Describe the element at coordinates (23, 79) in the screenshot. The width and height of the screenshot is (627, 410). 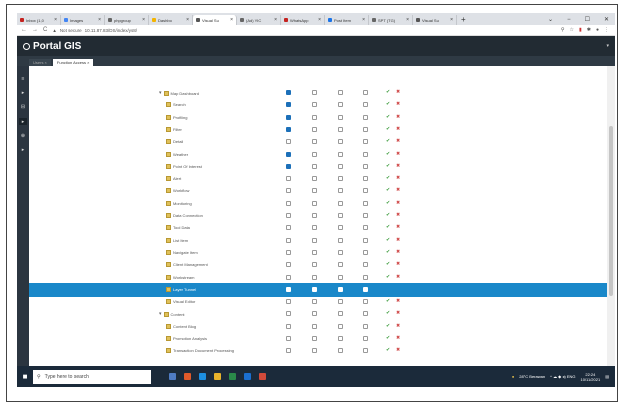
I see `rail-menu-icon: ≡` at that location.